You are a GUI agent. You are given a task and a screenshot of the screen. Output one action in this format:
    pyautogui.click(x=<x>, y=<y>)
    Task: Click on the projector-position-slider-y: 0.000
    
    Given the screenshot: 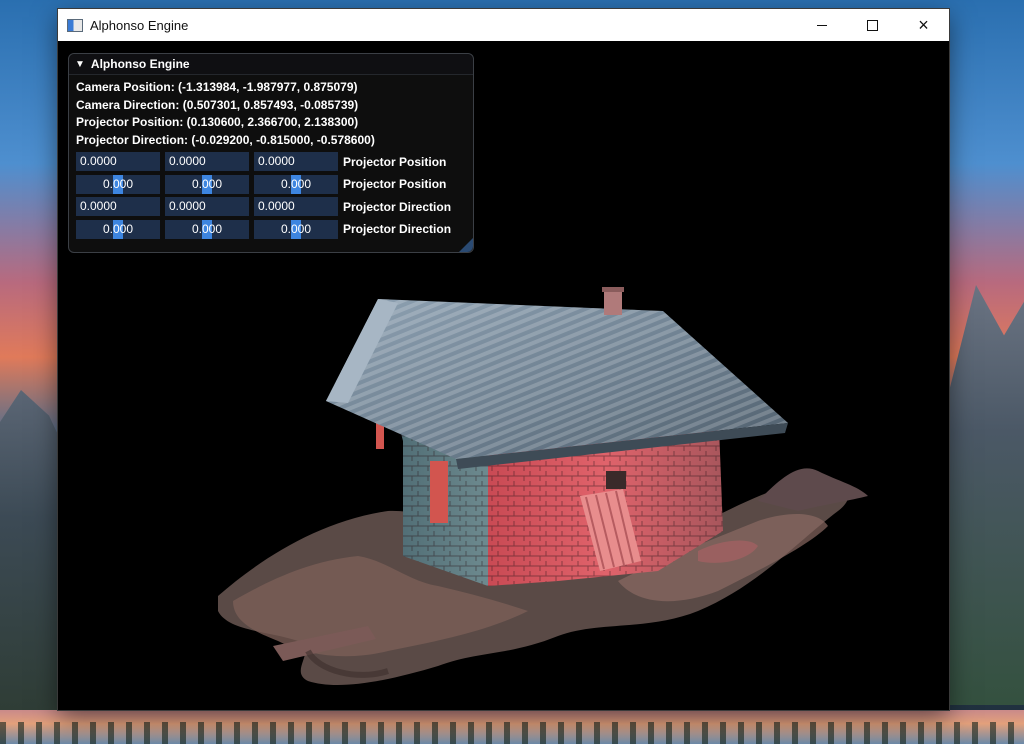 What is the action you would take?
    pyautogui.click(x=207, y=184)
    